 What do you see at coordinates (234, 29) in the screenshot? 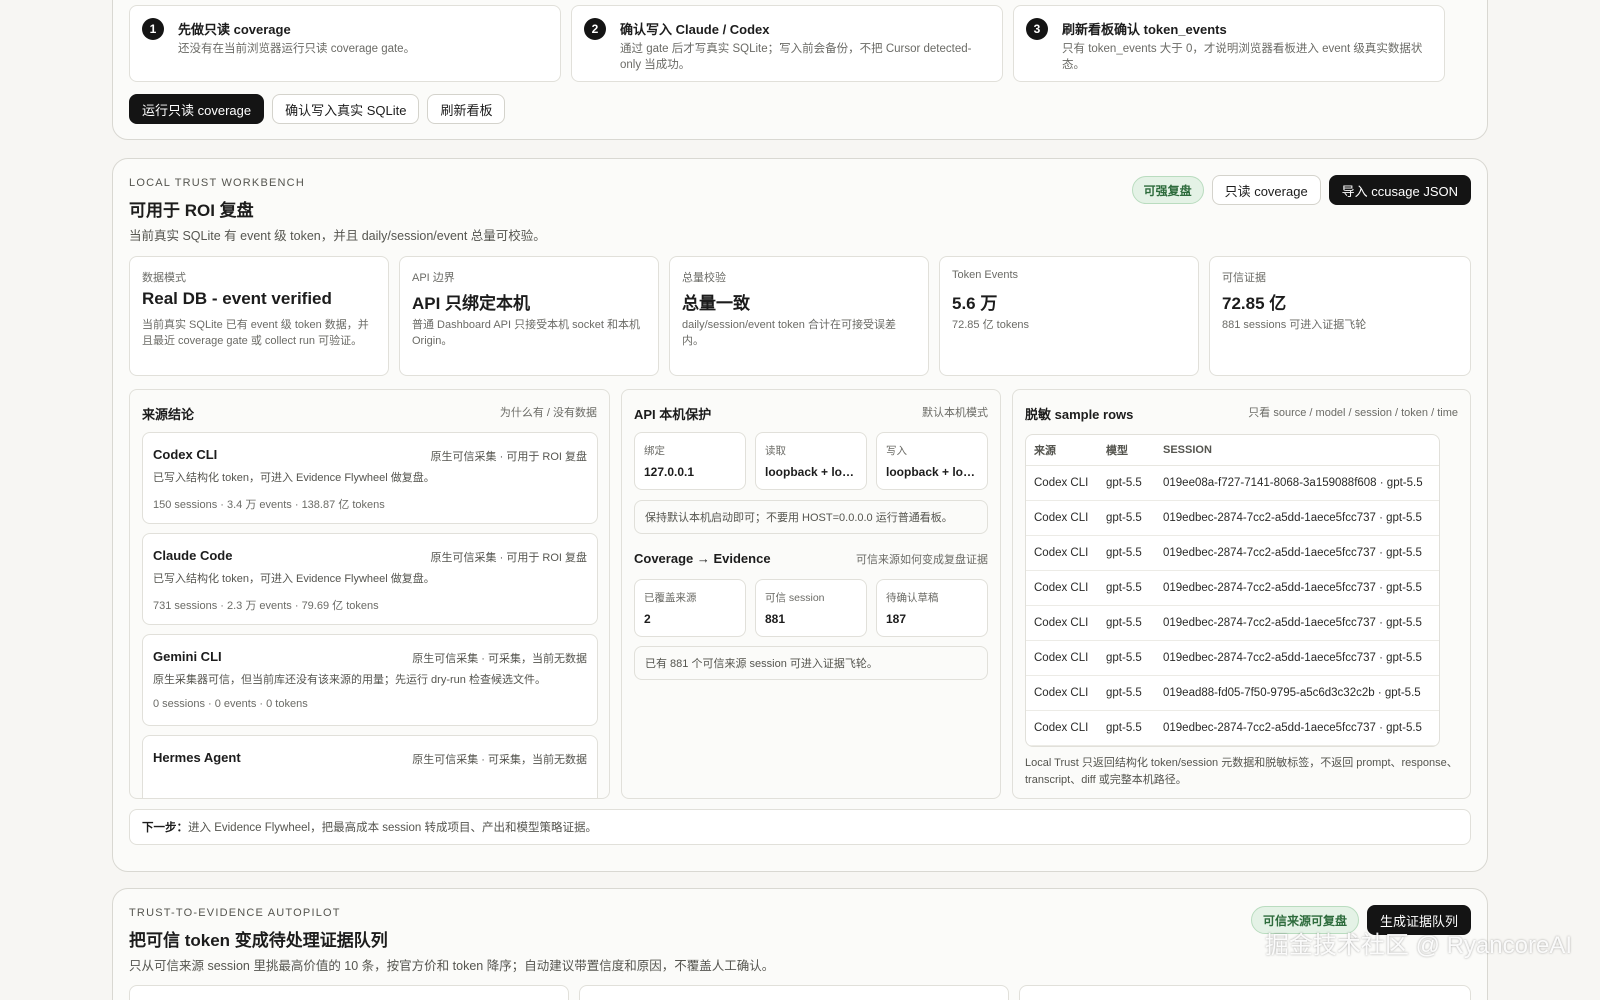
I see `step-title: 先做只读 coverage` at bounding box center [234, 29].